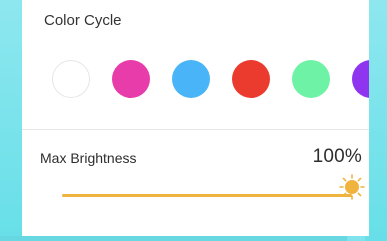 This screenshot has width=387, height=241. What do you see at coordinates (251, 79) in the screenshot?
I see `color-swatch-red` at bounding box center [251, 79].